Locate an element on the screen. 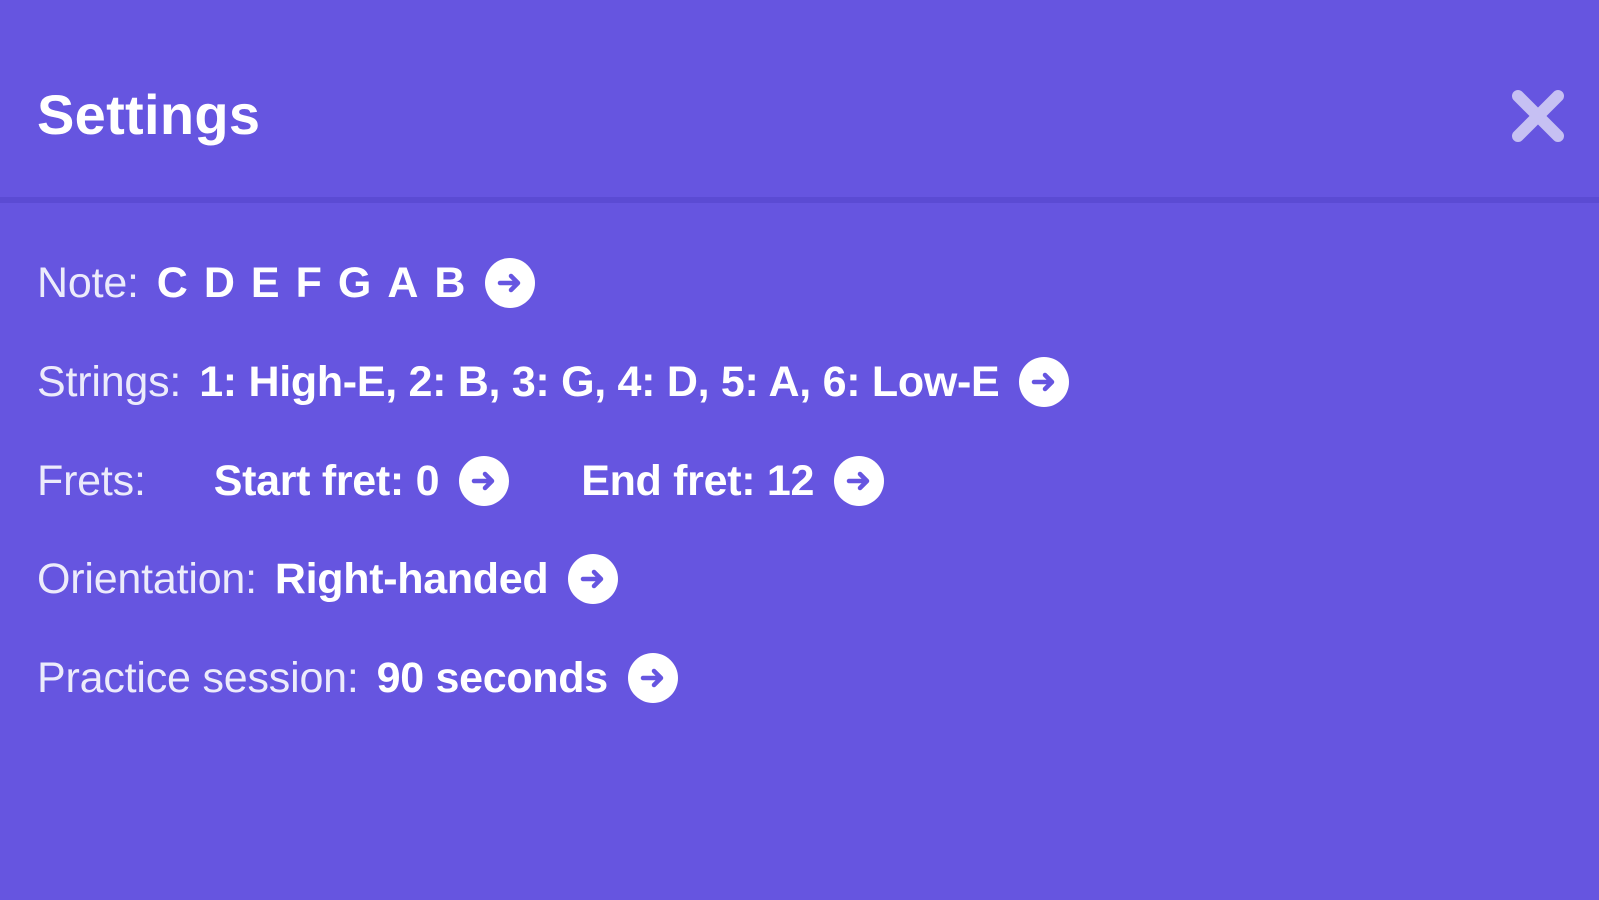 The width and height of the screenshot is (1599, 900). note-list: C D E F G A B is located at coordinates (302, 283).